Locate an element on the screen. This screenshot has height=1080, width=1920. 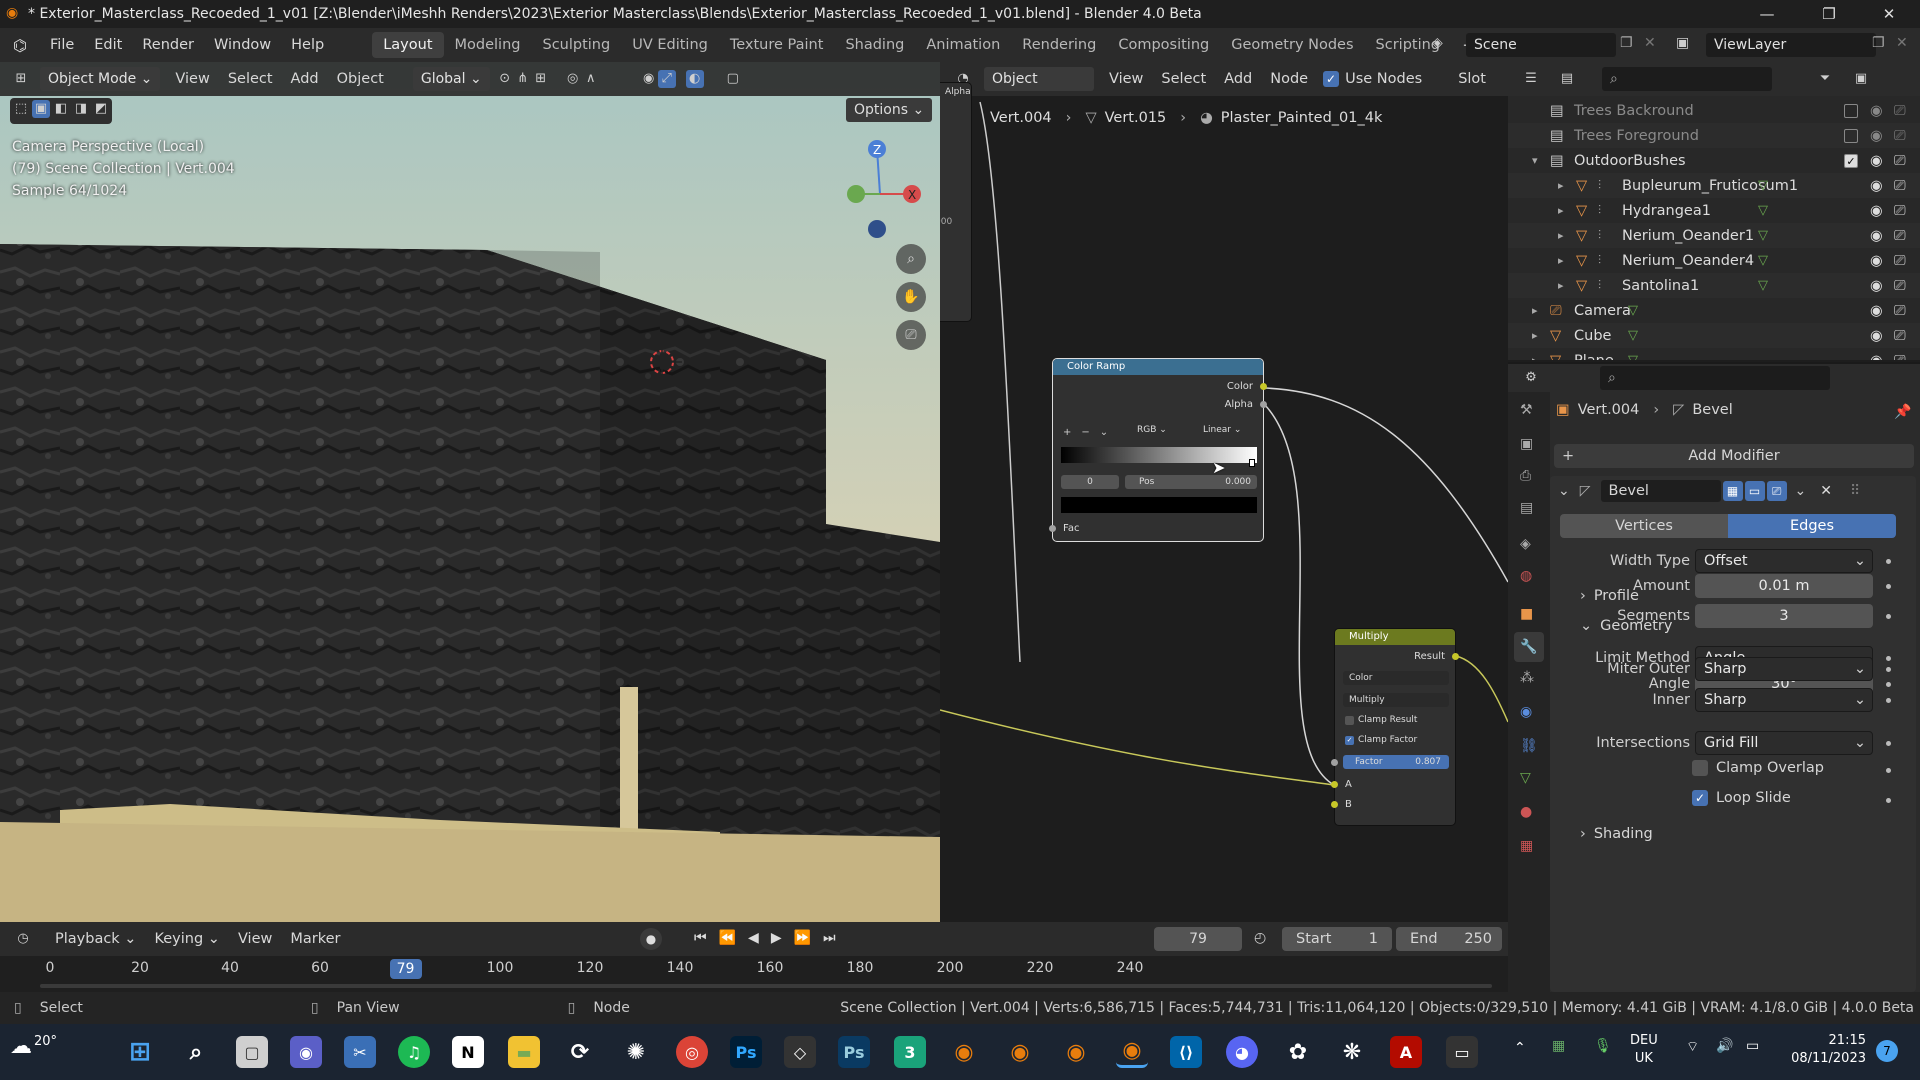
geometry-subpanel-header: ⌄ Geometry is located at coordinates (1626, 626).